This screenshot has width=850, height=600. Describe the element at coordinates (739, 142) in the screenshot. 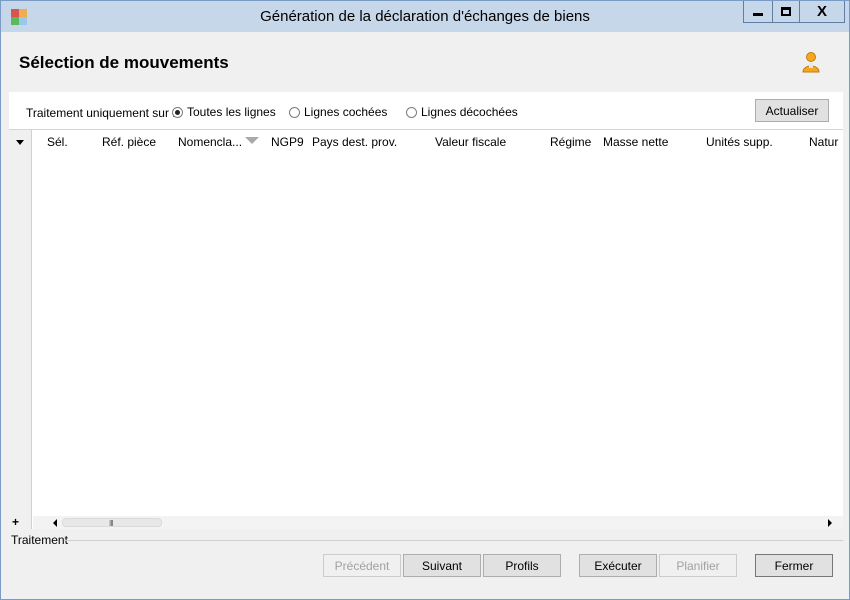

I see `column-header-supp-units: Unités supp.` at that location.